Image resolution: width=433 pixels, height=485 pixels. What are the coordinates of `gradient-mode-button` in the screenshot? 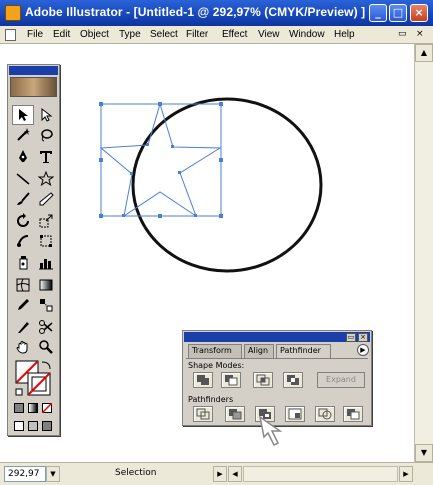 It's located at (33, 408).